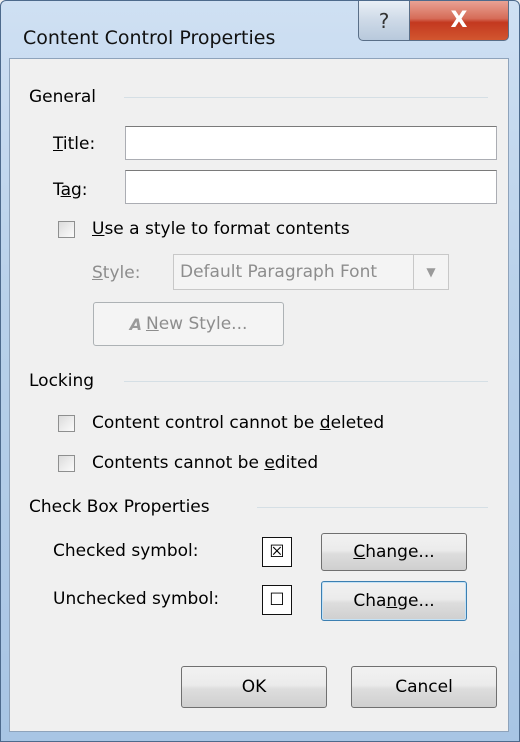  Describe the element at coordinates (119, 507) in the screenshot. I see `section-checkbox-properties-label: Check Box Properties` at that location.